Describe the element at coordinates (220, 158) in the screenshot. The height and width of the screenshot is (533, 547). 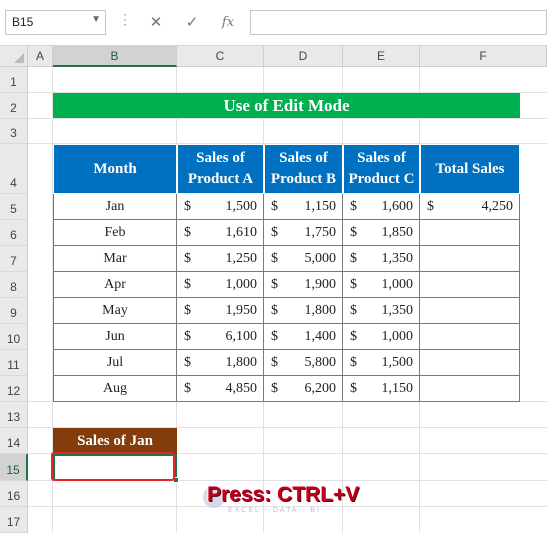
I see `header-product-a-line1: Sales of` at that location.